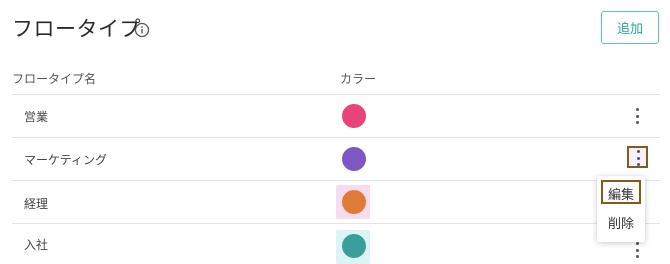  I want to click on menu-item-delete: 削除, so click(621, 222).